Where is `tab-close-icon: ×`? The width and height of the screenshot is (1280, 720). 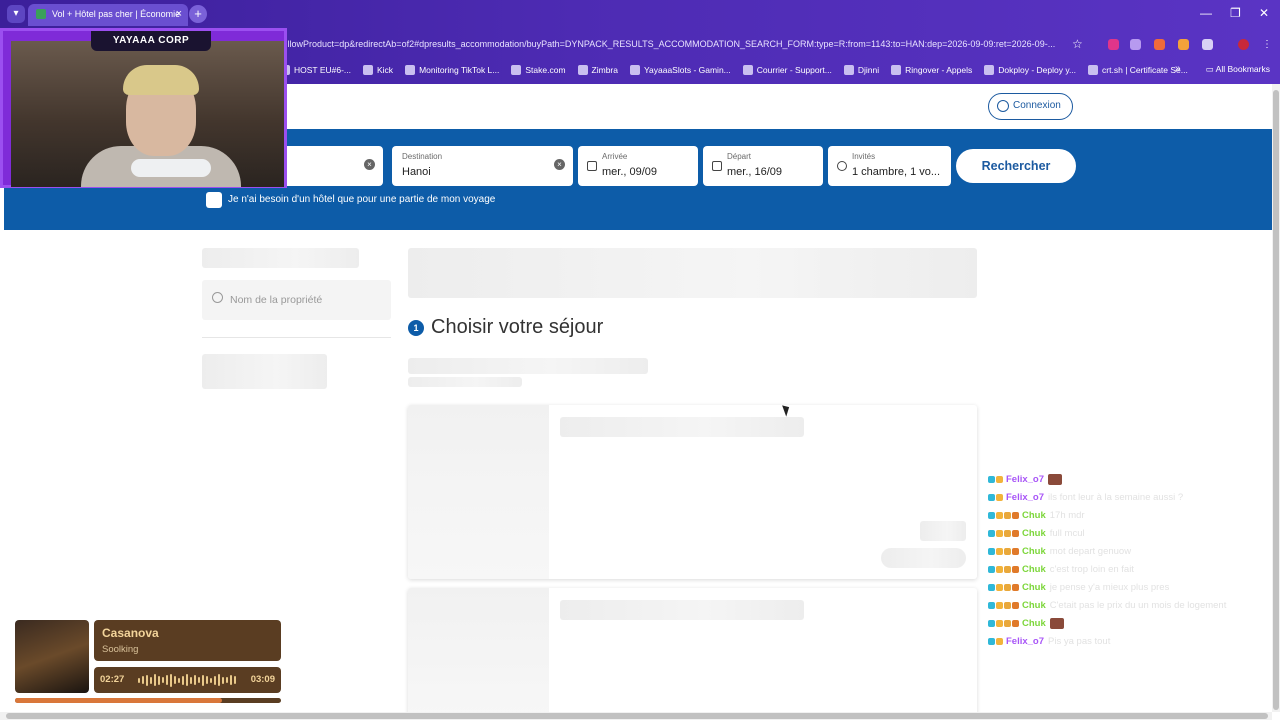 tab-close-icon: × is located at coordinates (179, 14).